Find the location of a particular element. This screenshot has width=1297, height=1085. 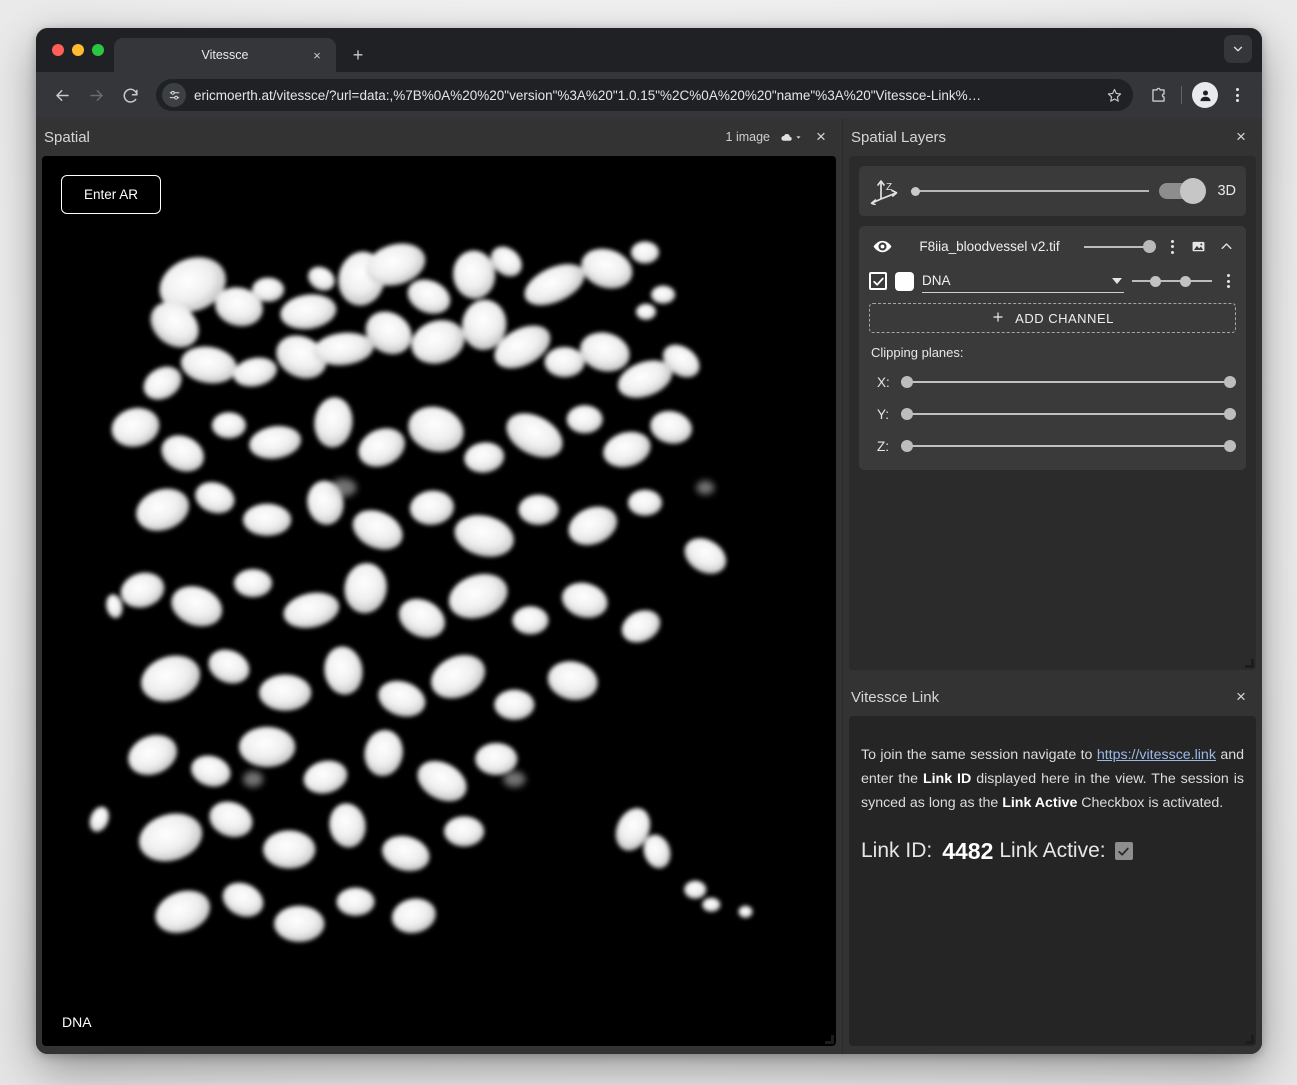

person-icon is located at coordinates (1205, 95).